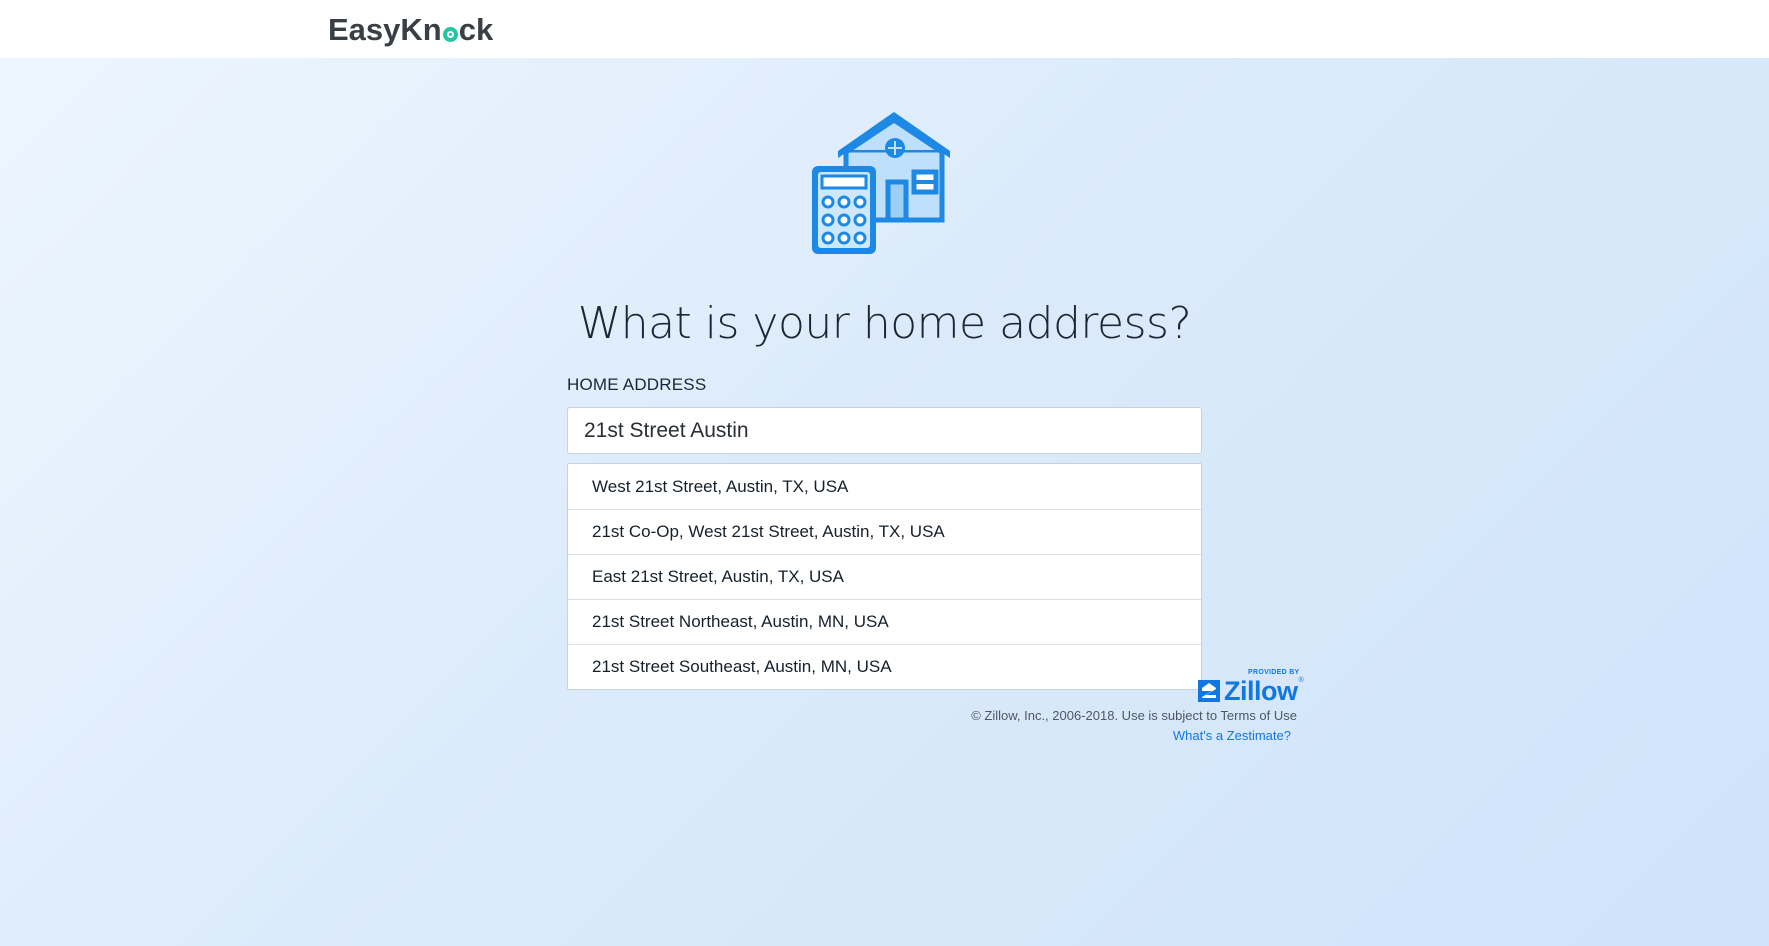 This screenshot has height=946, width=1769. What do you see at coordinates (450, 34) in the screenshot?
I see `logo-dot-icon` at bounding box center [450, 34].